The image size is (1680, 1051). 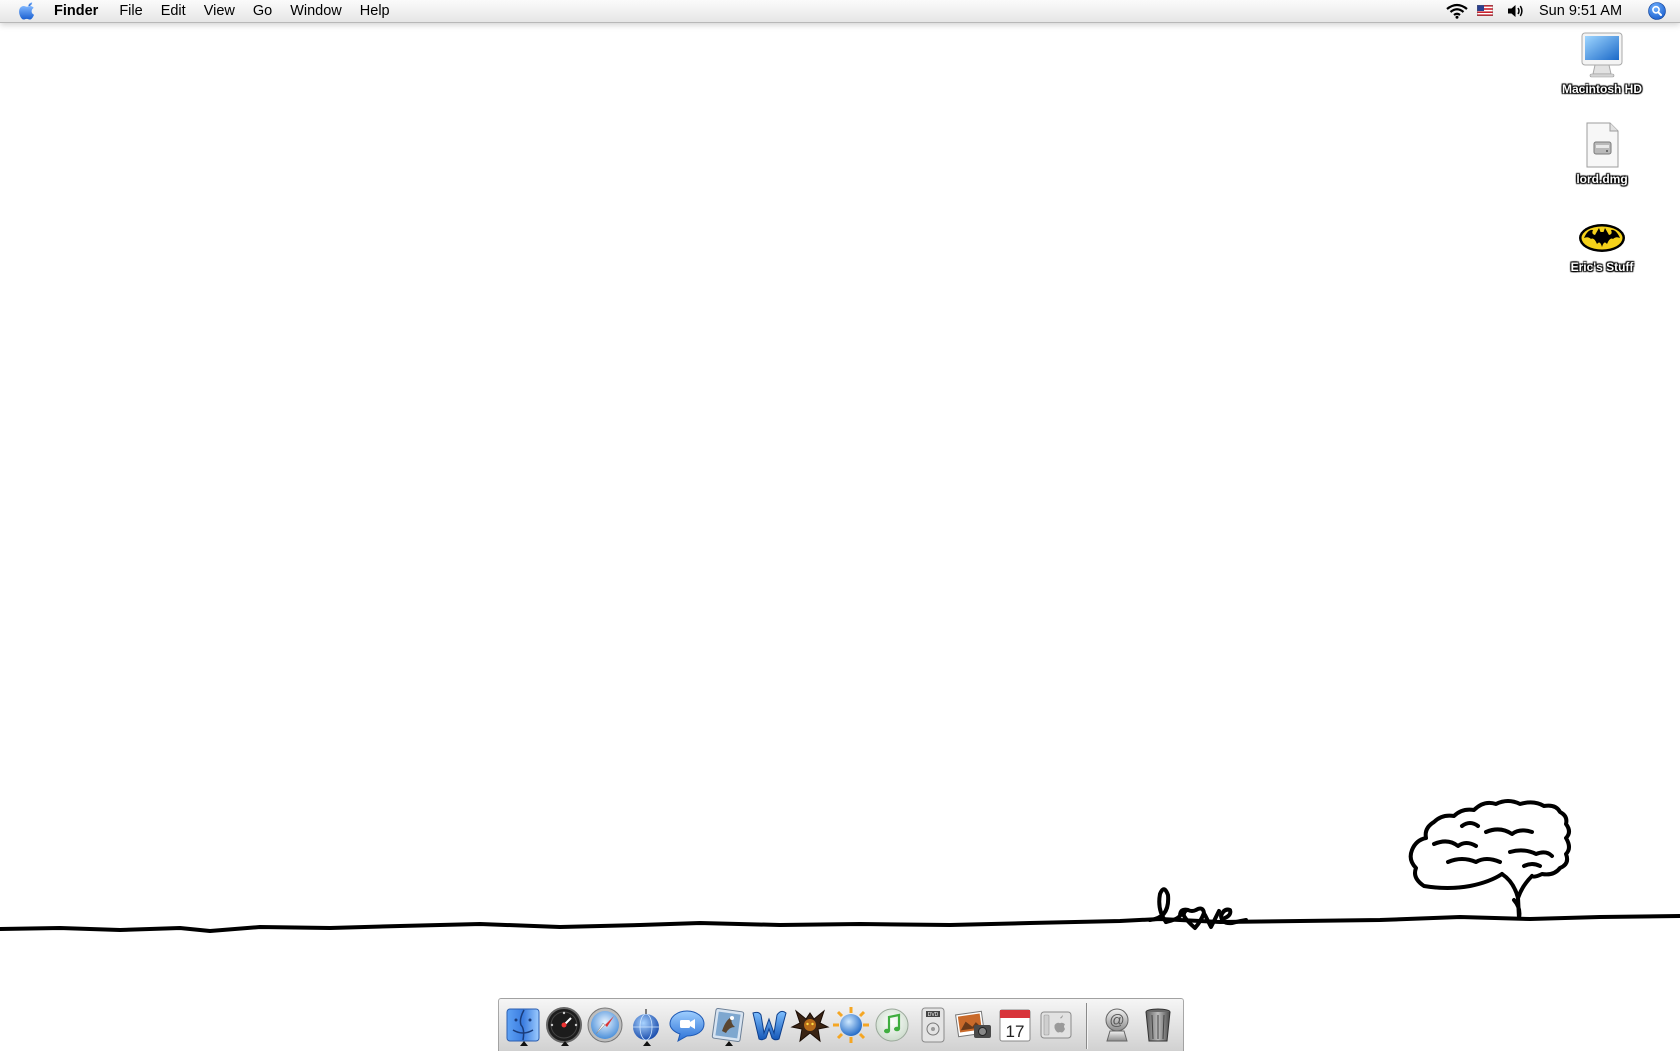 I want to click on desktop-icon-label: Macintosh HD, so click(x=1601, y=89).